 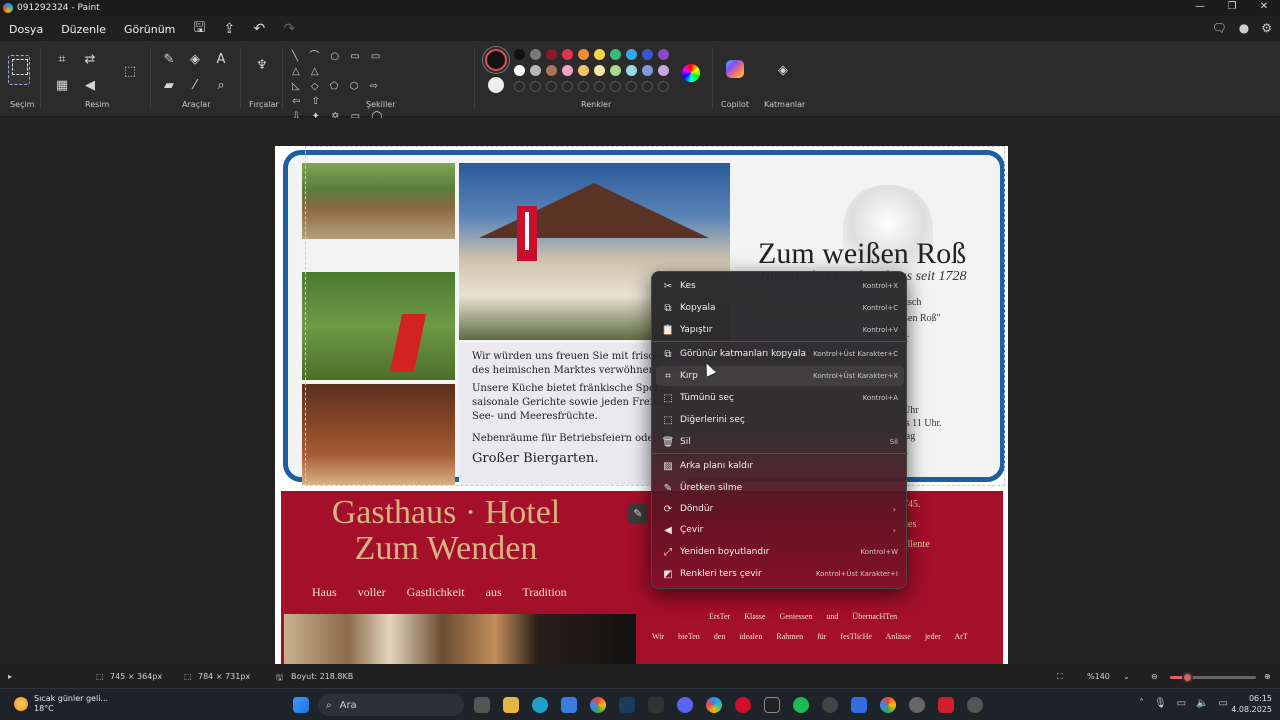 I want to click on resize-icon: ⇄, so click(x=90, y=60).